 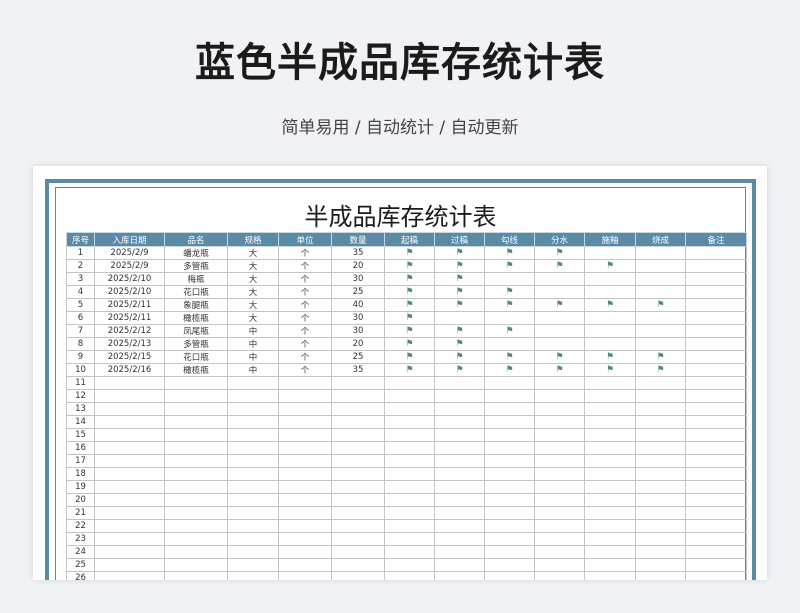 I want to click on table-cell: 2025/2/13, so click(x=129, y=344).